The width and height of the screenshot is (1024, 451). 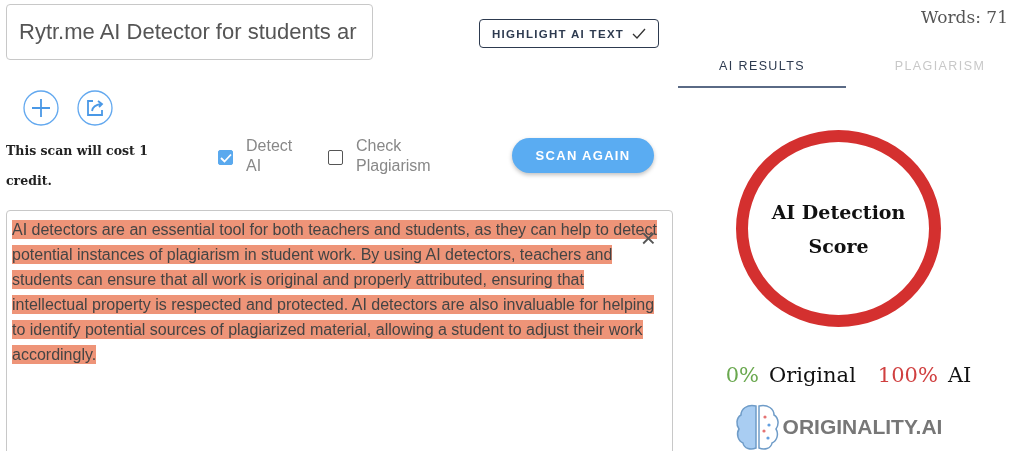 I want to click on scan-cost-note: This scan will cost 1 credit., so click(x=77, y=166).